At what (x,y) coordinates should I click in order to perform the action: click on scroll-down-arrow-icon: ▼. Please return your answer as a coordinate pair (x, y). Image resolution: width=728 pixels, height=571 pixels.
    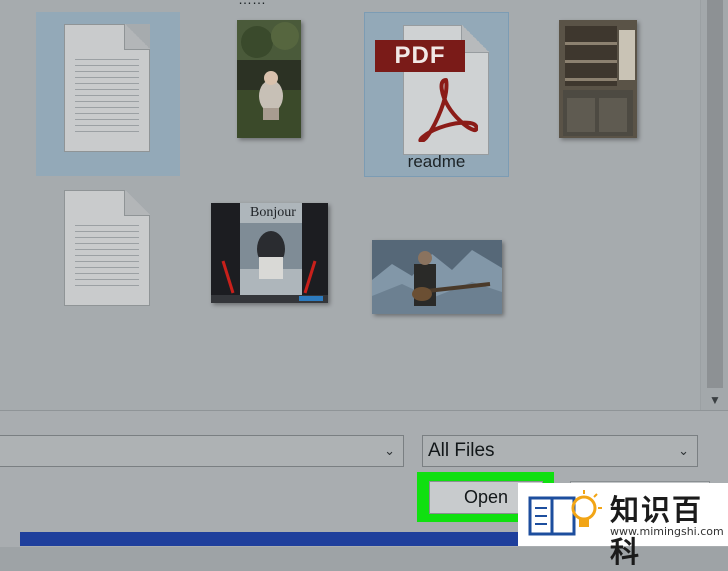
    Looking at the image, I should click on (715, 400).